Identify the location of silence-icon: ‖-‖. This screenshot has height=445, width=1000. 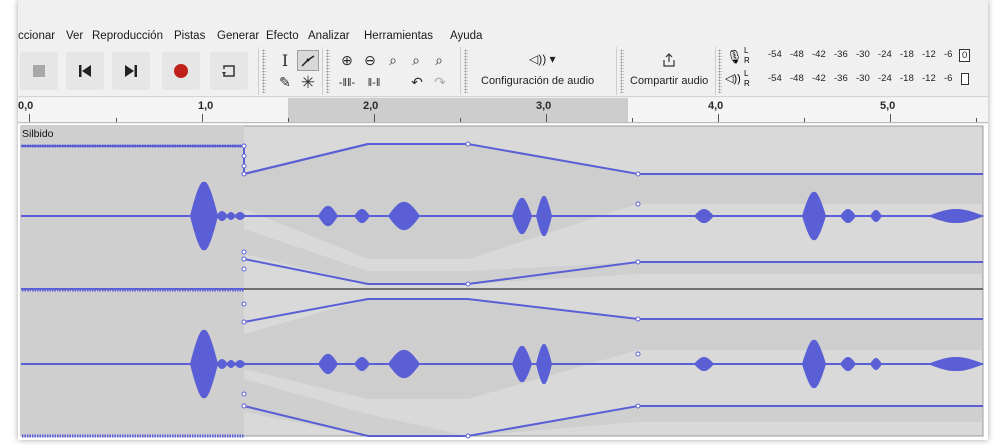
(374, 82).